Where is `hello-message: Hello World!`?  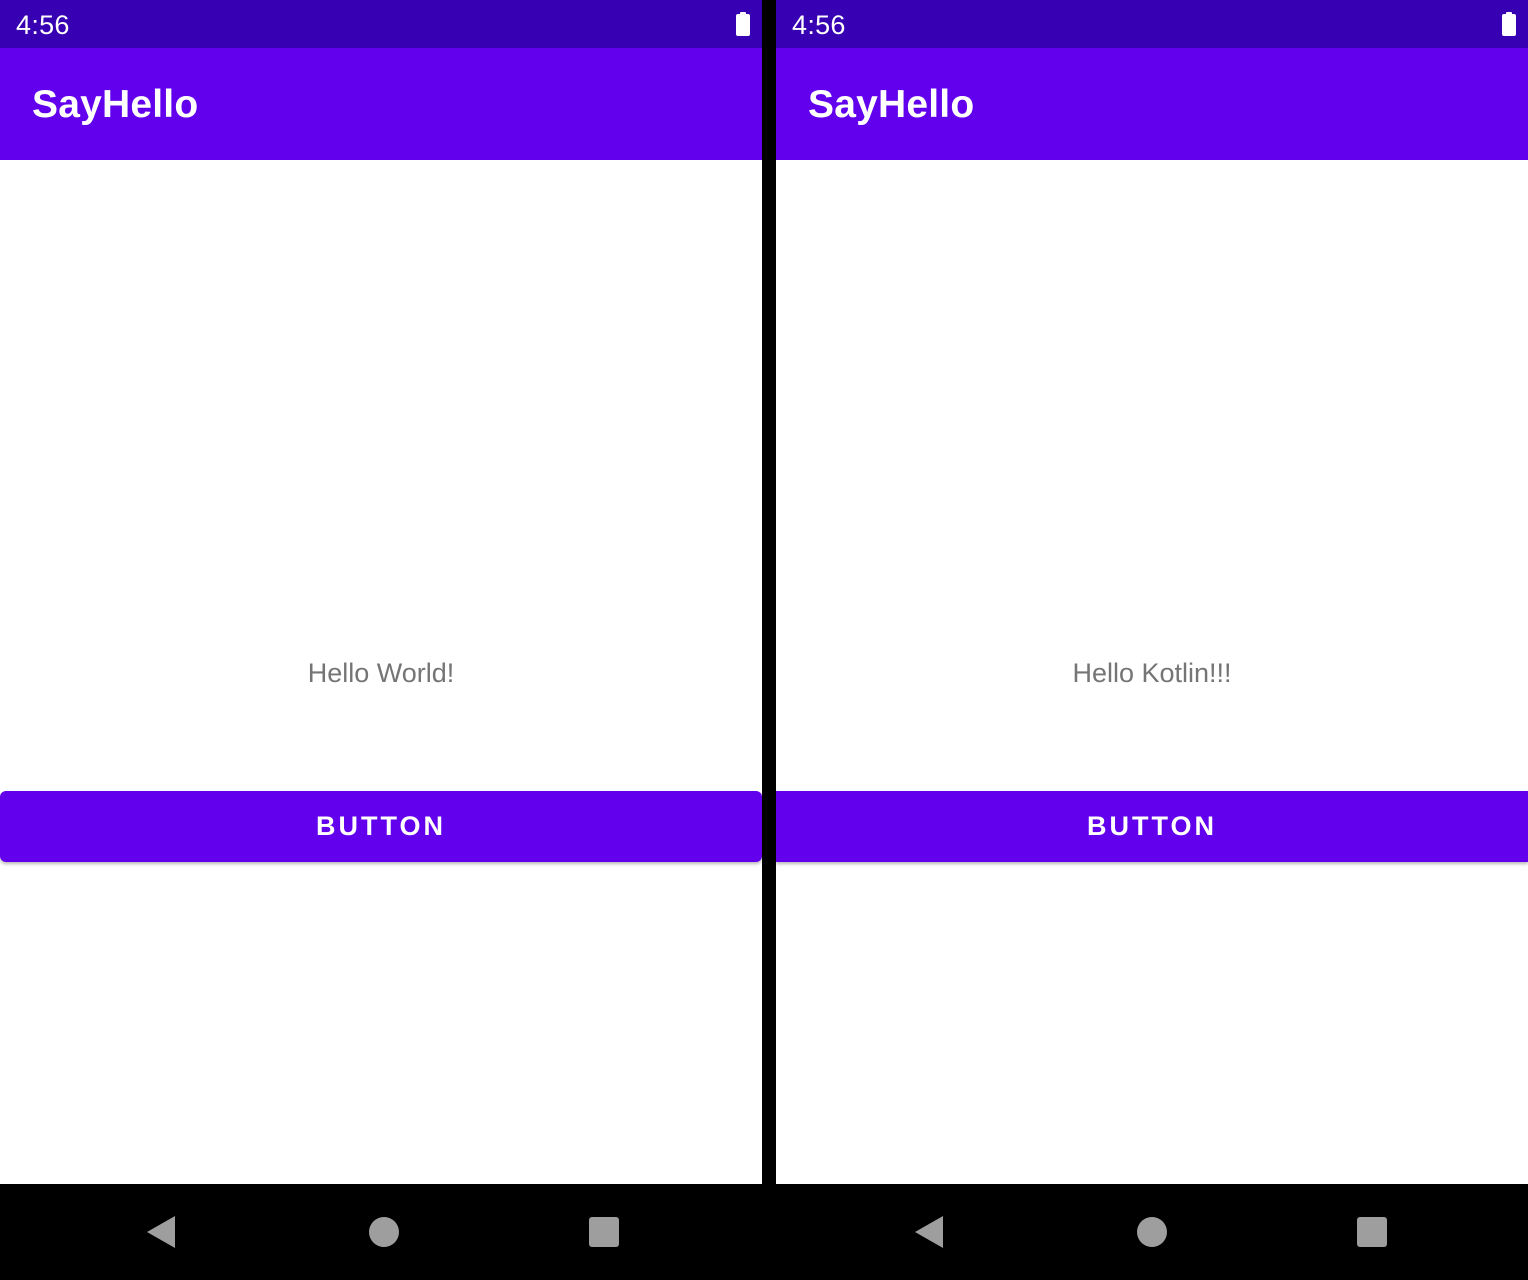 hello-message: Hello World! is located at coordinates (381, 673).